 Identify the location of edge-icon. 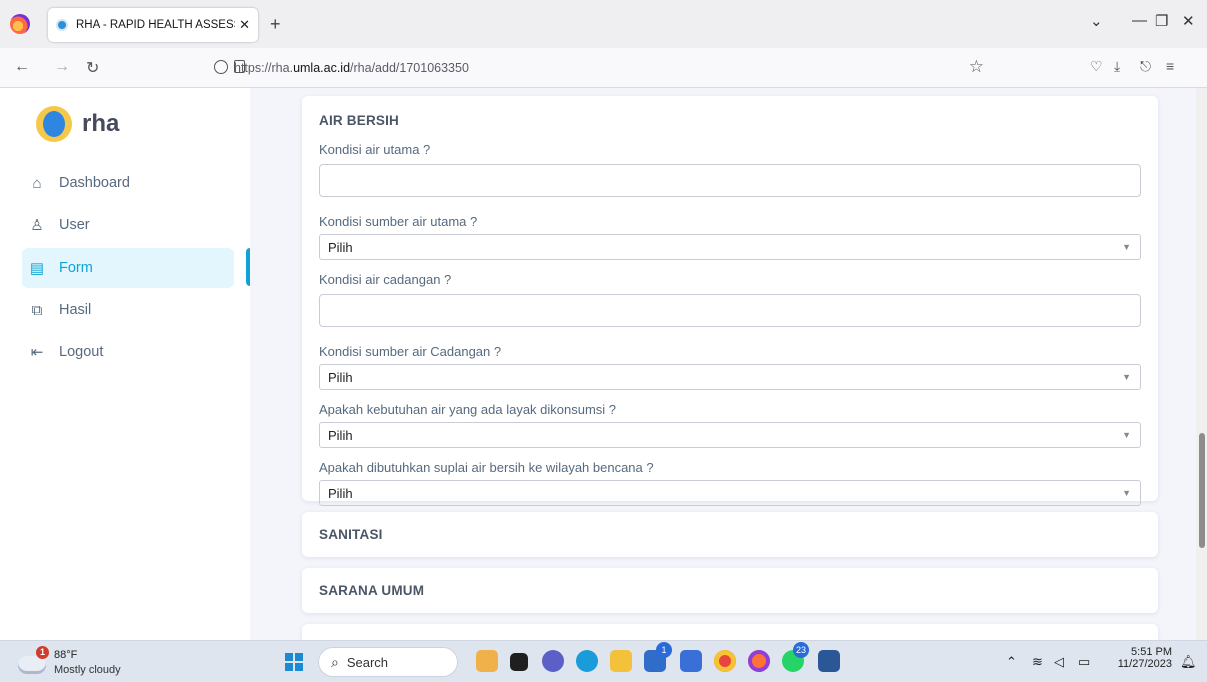
(587, 661).